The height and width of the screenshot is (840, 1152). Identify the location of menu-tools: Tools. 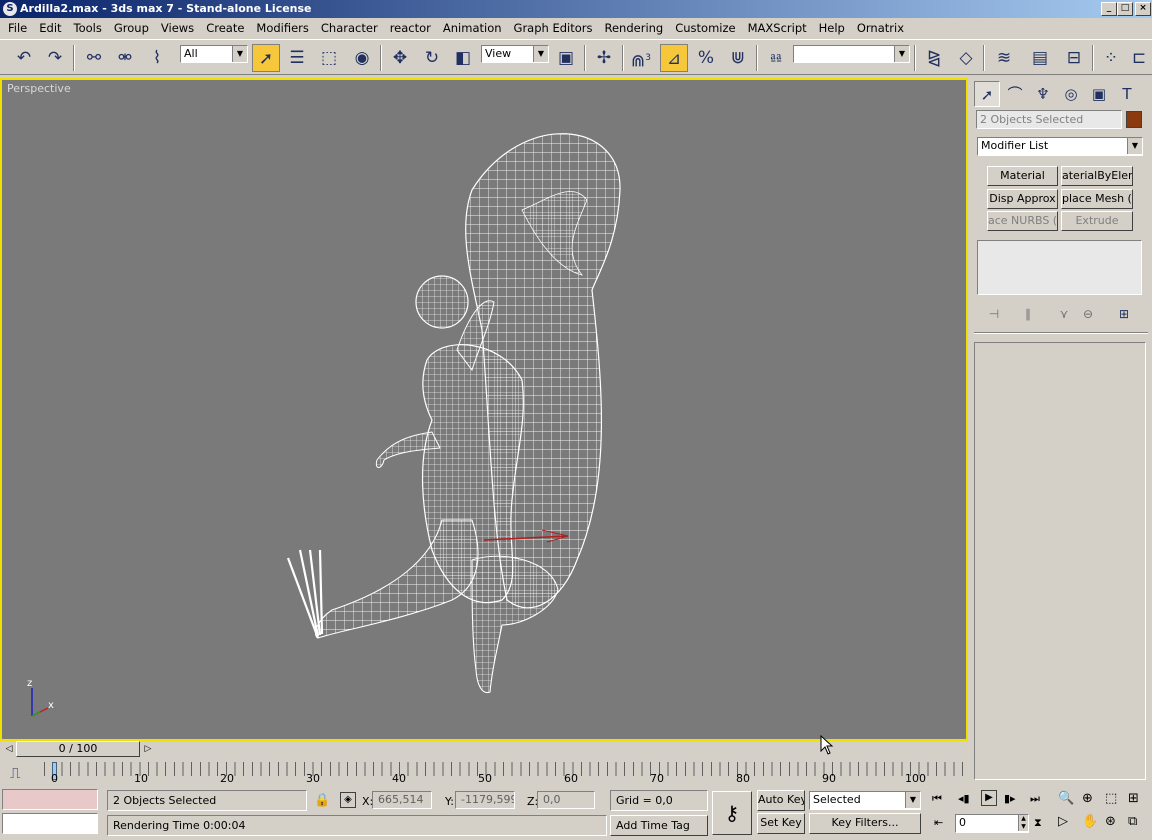
(88, 28).